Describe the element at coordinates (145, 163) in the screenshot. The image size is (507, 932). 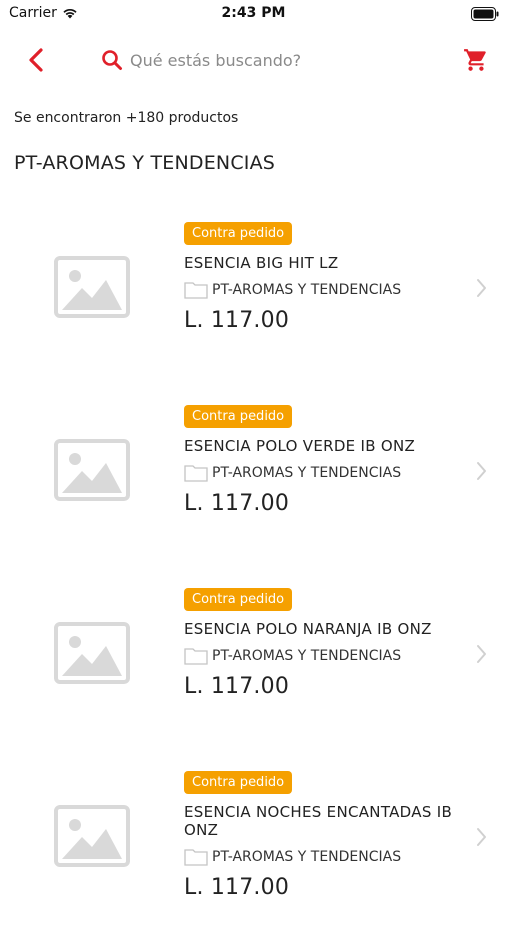
I see `category-title: PT-AROMAS Y TENDENCIAS` at that location.